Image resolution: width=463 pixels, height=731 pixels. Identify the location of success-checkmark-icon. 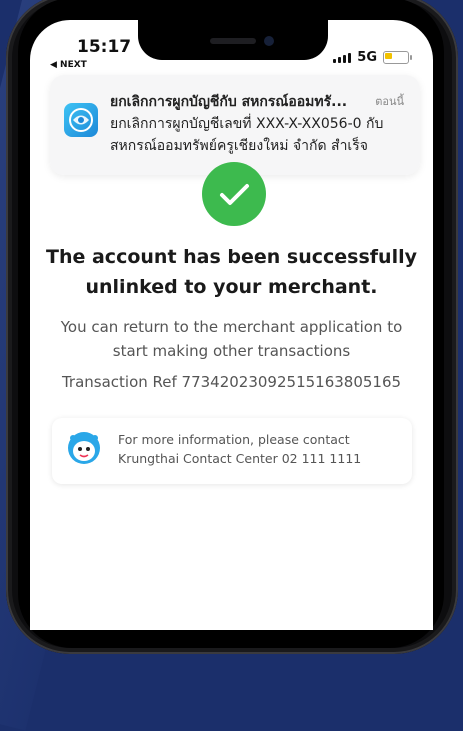
(234, 194).